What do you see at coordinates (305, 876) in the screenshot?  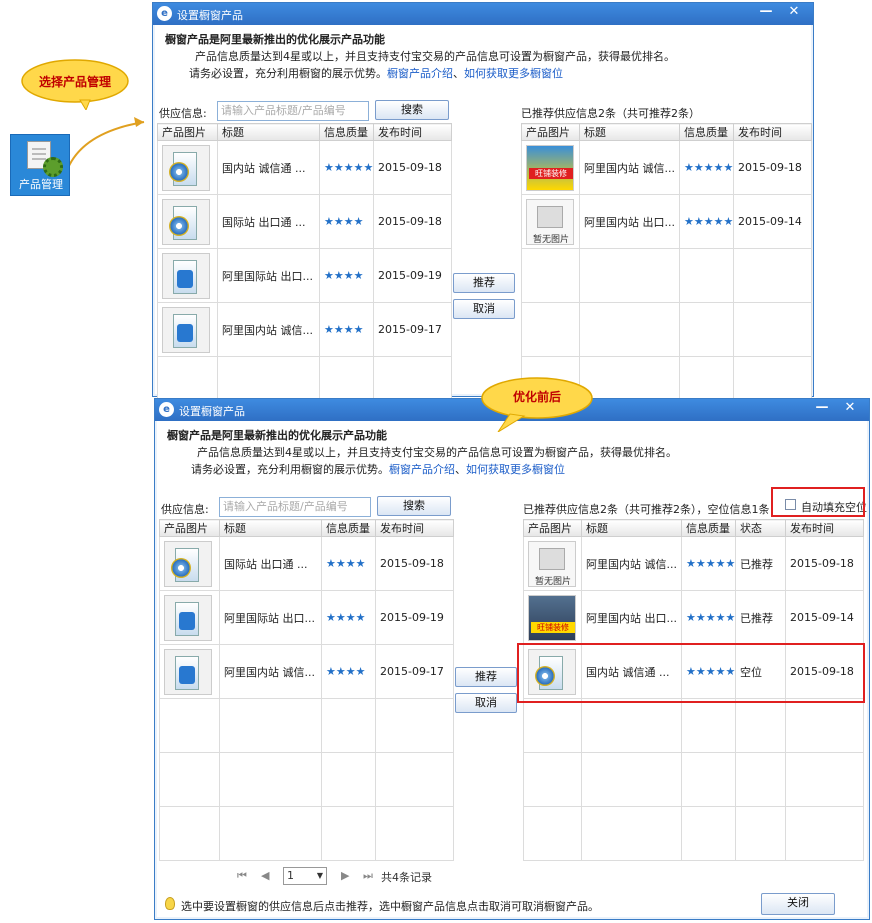 I see `page-select: 1 ▼` at bounding box center [305, 876].